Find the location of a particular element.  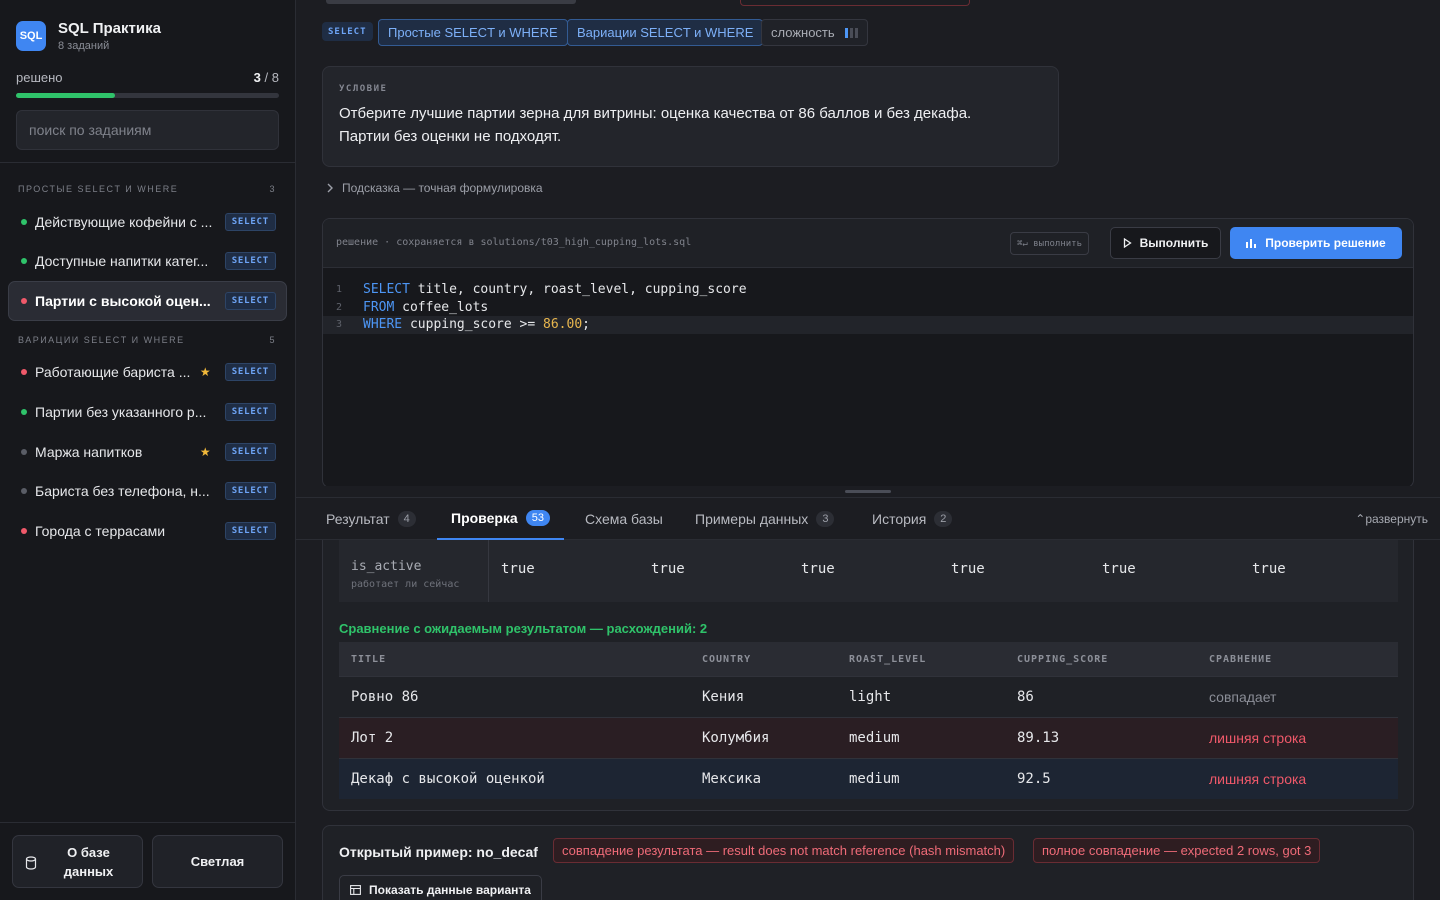

sidebar-divider is located at coordinates (148, 162).